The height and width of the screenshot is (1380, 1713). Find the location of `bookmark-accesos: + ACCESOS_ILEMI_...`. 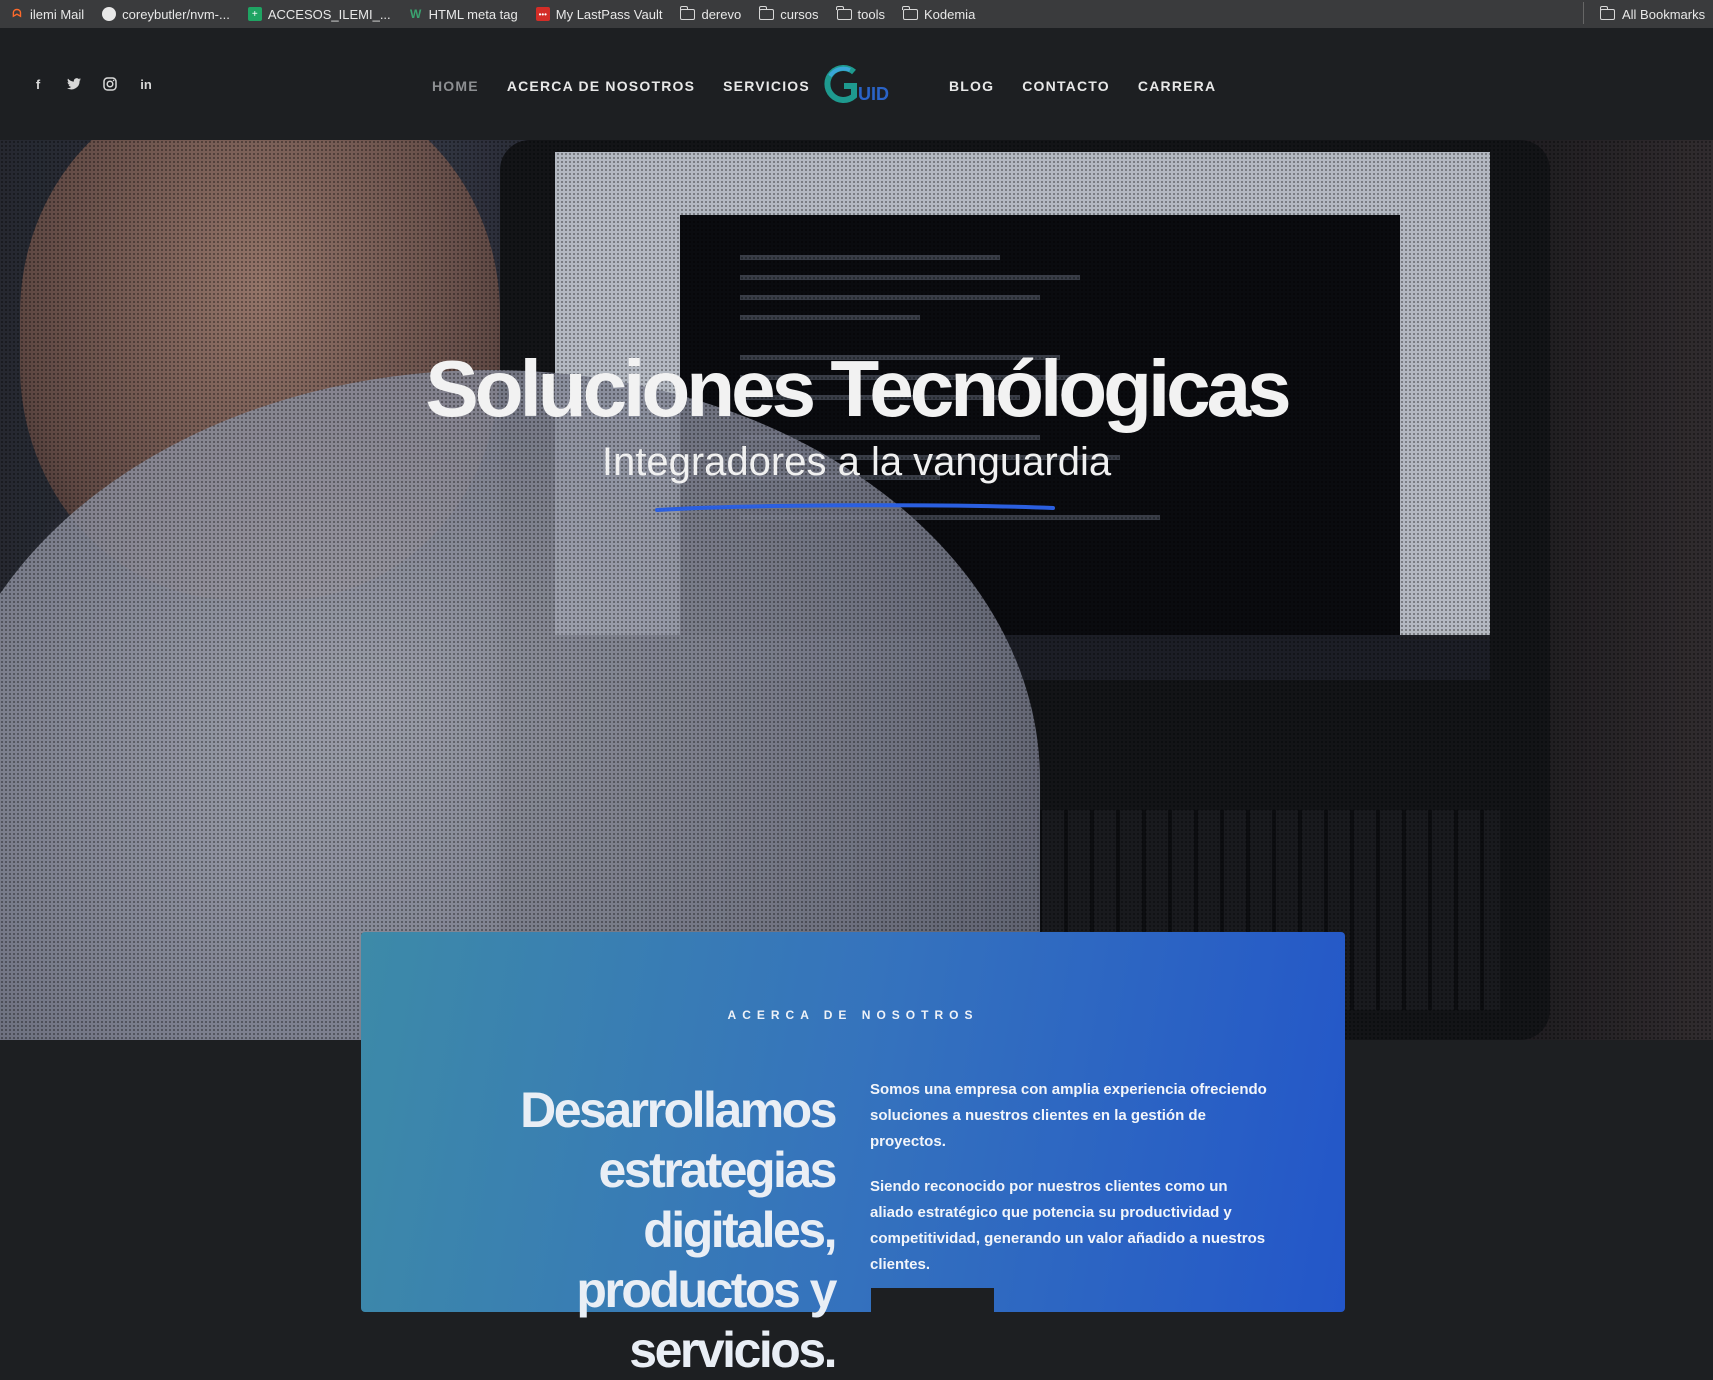

bookmark-accesos: + ACCESOS_ILEMI_... is located at coordinates (319, 14).